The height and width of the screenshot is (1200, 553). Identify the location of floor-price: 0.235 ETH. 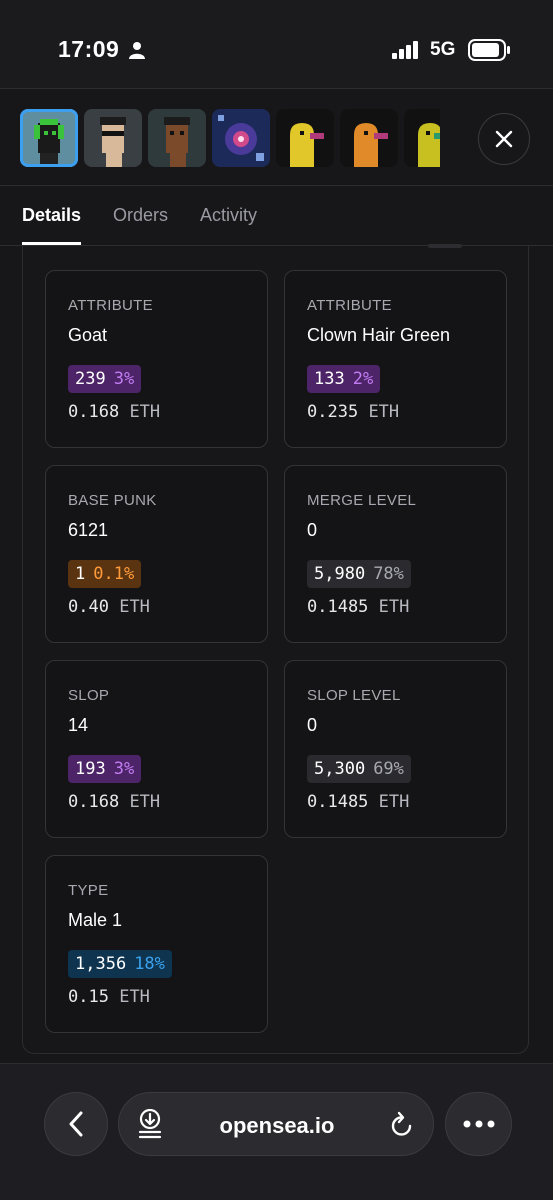
(353, 412).